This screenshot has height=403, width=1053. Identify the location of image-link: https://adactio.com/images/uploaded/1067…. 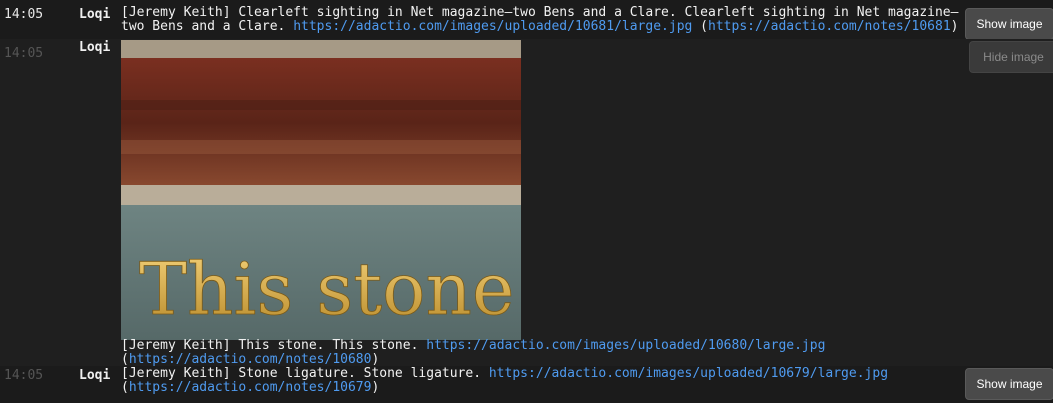
(688, 373).